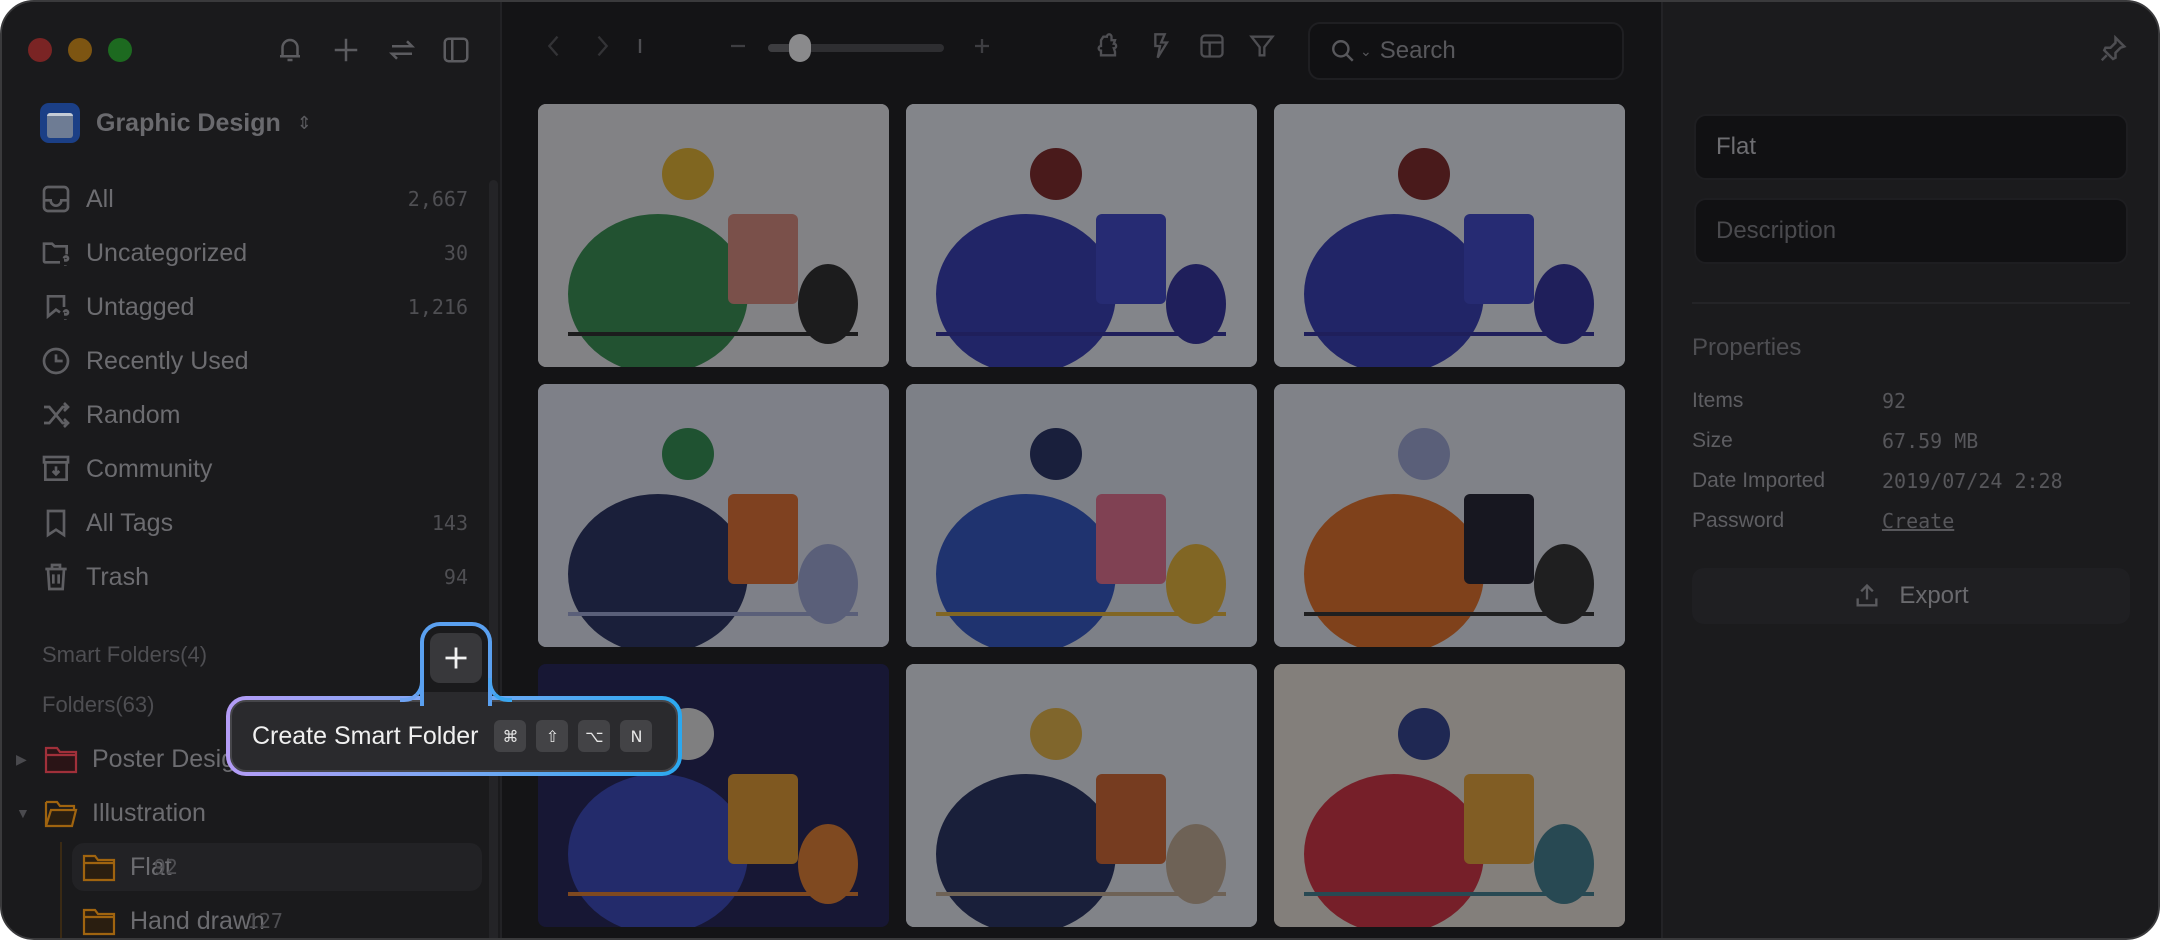 The image size is (2160, 940). What do you see at coordinates (260, 577) in the screenshot?
I see `sidebar-item-trash: Trash 94` at bounding box center [260, 577].